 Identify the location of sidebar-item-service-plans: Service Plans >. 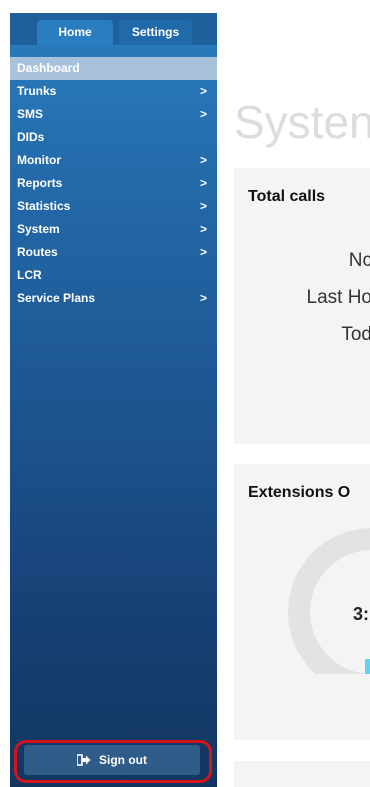
(113, 298).